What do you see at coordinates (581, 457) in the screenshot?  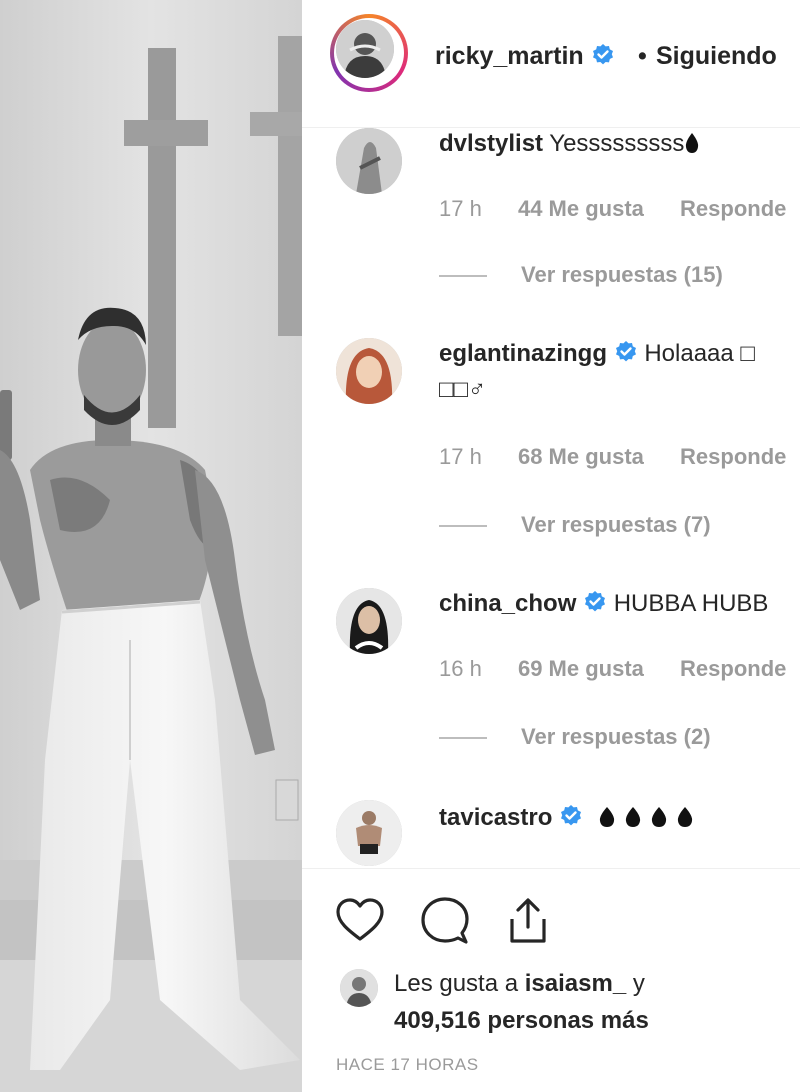 I see `comment-likes: 68 Me gusta` at bounding box center [581, 457].